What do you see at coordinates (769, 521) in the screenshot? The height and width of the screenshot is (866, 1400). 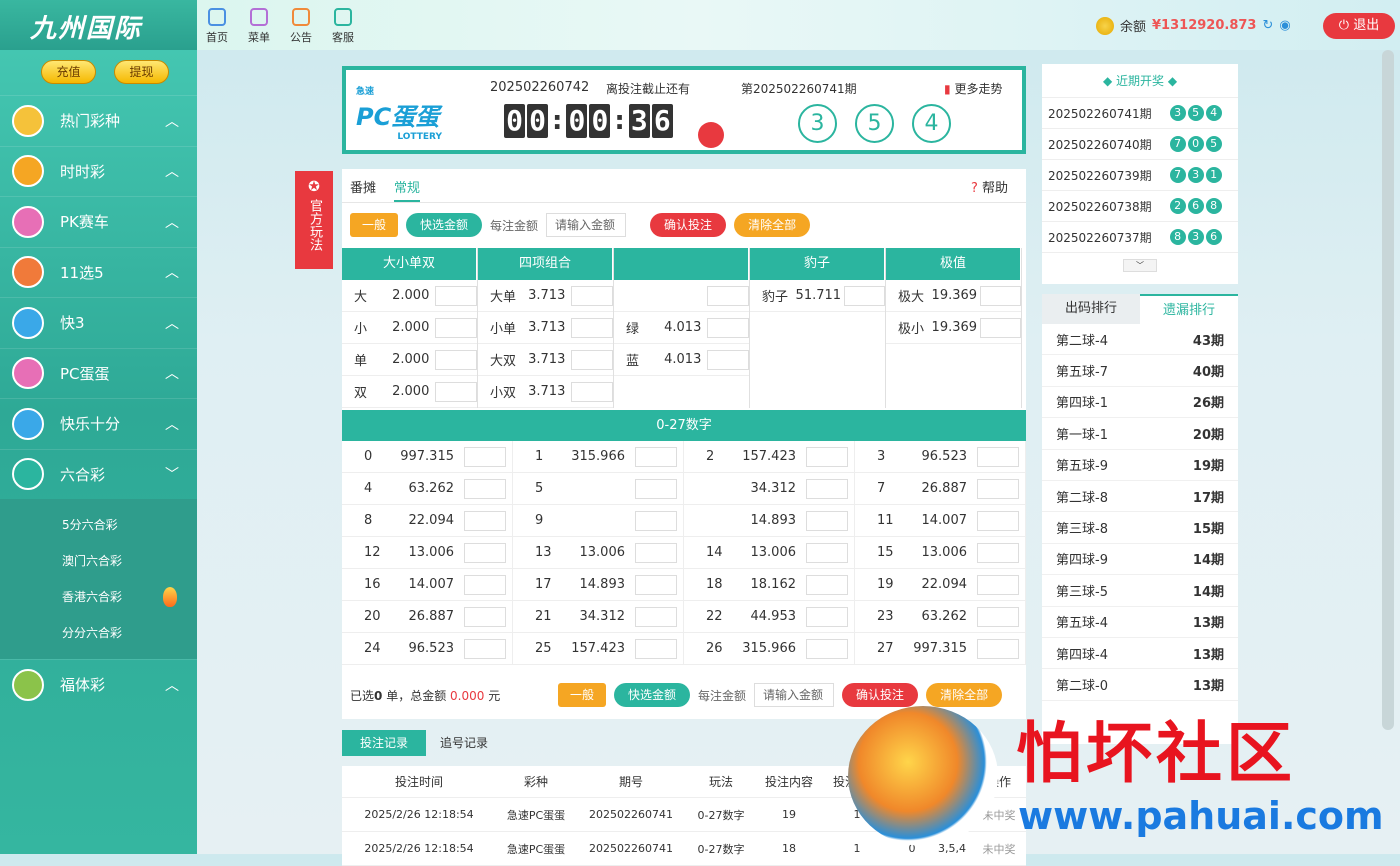 I see `number-cell: 14.893` at bounding box center [769, 521].